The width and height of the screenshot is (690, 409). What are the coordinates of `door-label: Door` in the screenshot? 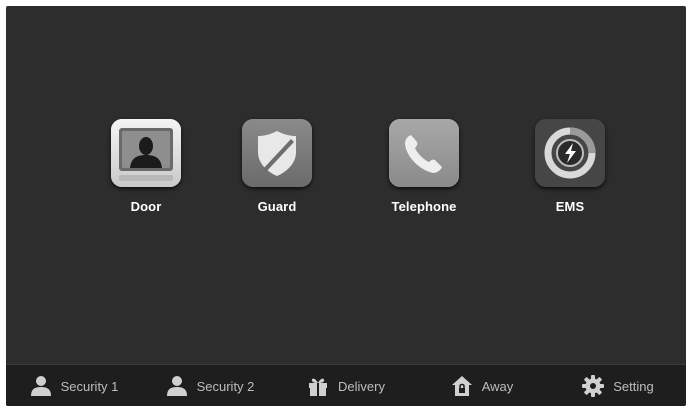 It's located at (146, 206).